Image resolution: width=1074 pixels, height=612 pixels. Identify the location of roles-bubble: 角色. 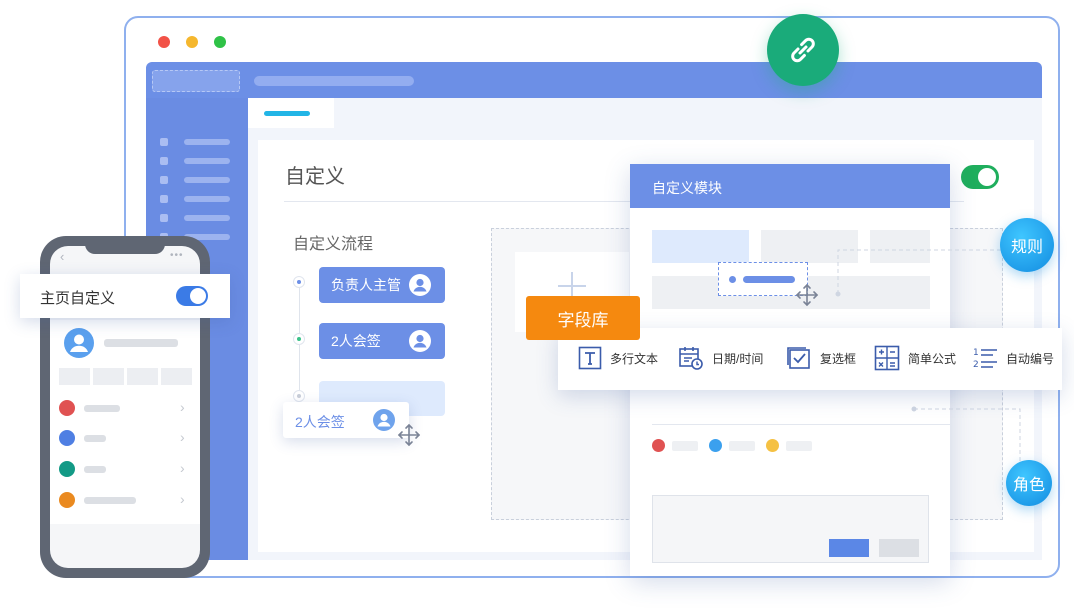
(1029, 483).